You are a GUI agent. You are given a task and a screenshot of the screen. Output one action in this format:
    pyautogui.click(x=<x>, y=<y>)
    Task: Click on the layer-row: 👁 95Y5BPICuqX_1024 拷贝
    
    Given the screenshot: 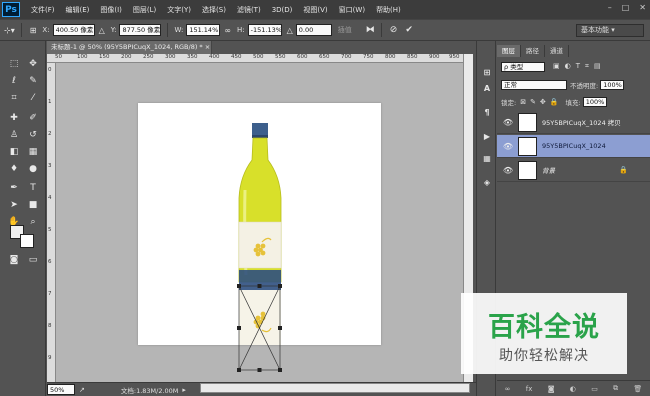 What is the action you would take?
    pyautogui.click(x=573, y=122)
    